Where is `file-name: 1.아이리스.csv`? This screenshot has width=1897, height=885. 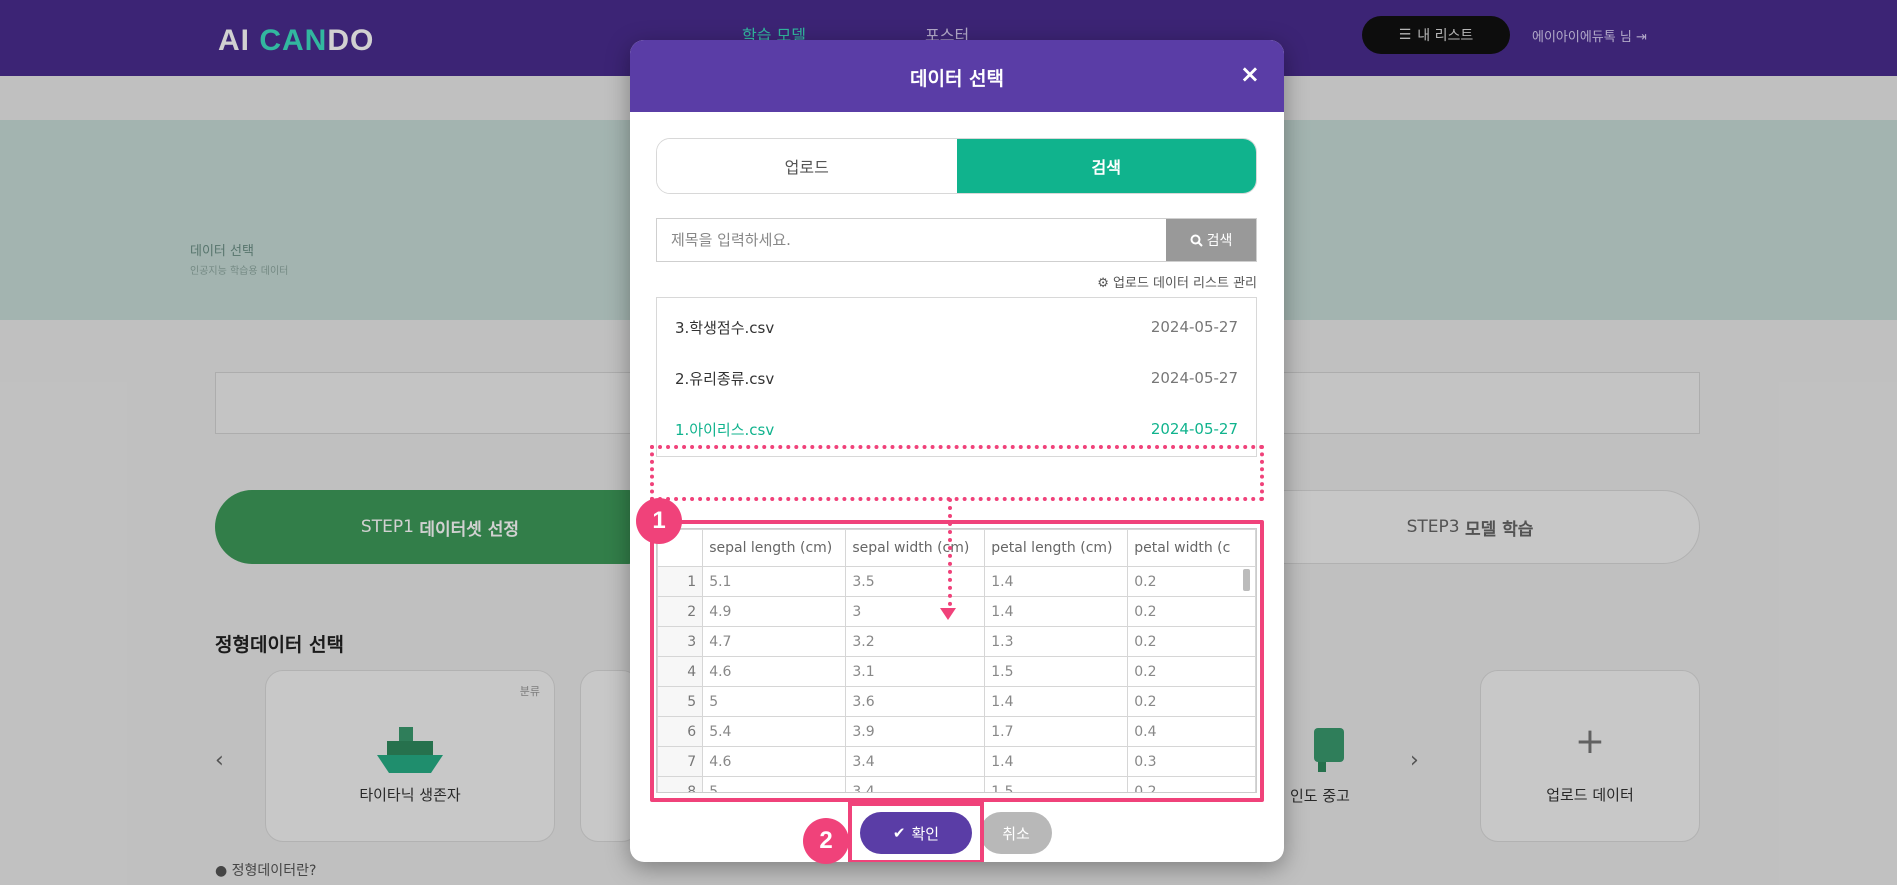
file-name: 1.아이리스.csv is located at coordinates (725, 429).